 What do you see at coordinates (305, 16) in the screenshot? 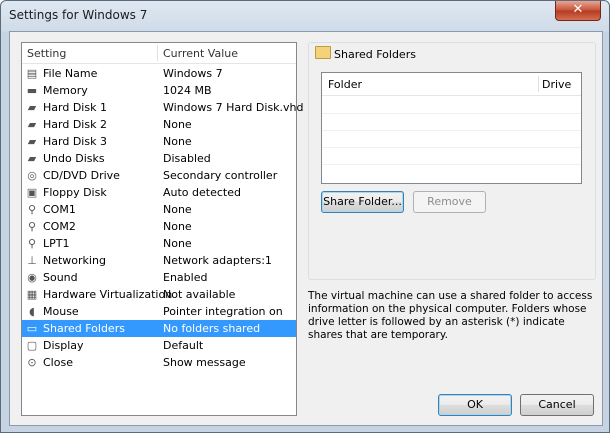
I see `title-bar: Settings for Windows 7 ✕` at bounding box center [305, 16].